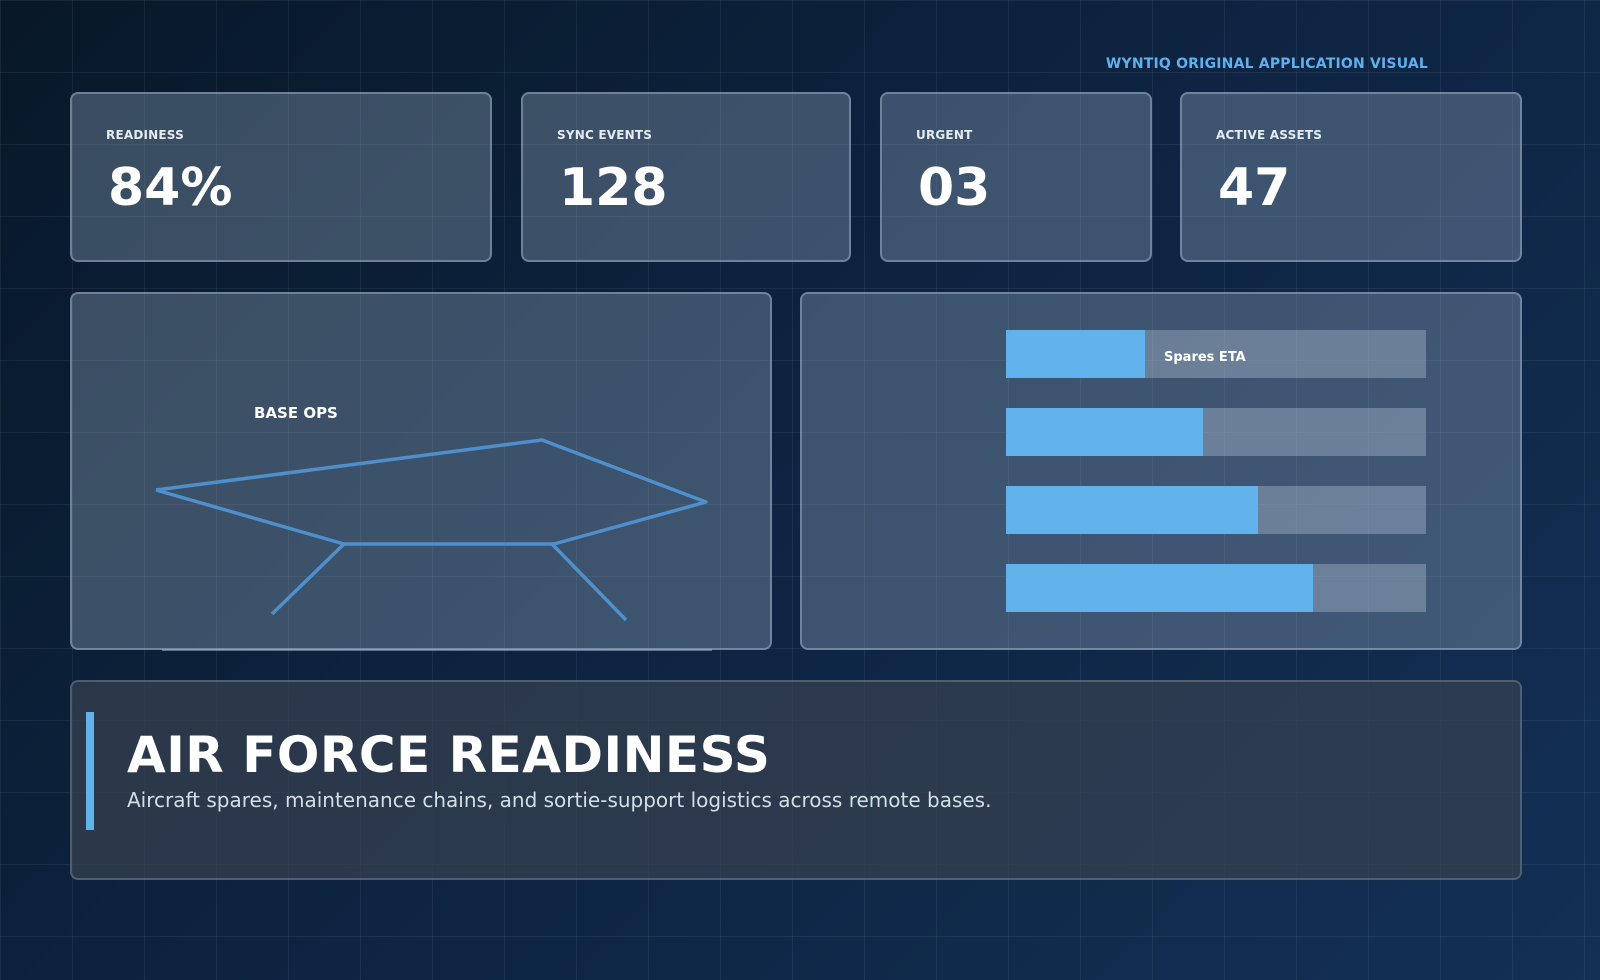 This screenshot has height=980, width=1600. I want to click on stat-card-sync-events: SYNC EVENTS 128, so click(686, 177).